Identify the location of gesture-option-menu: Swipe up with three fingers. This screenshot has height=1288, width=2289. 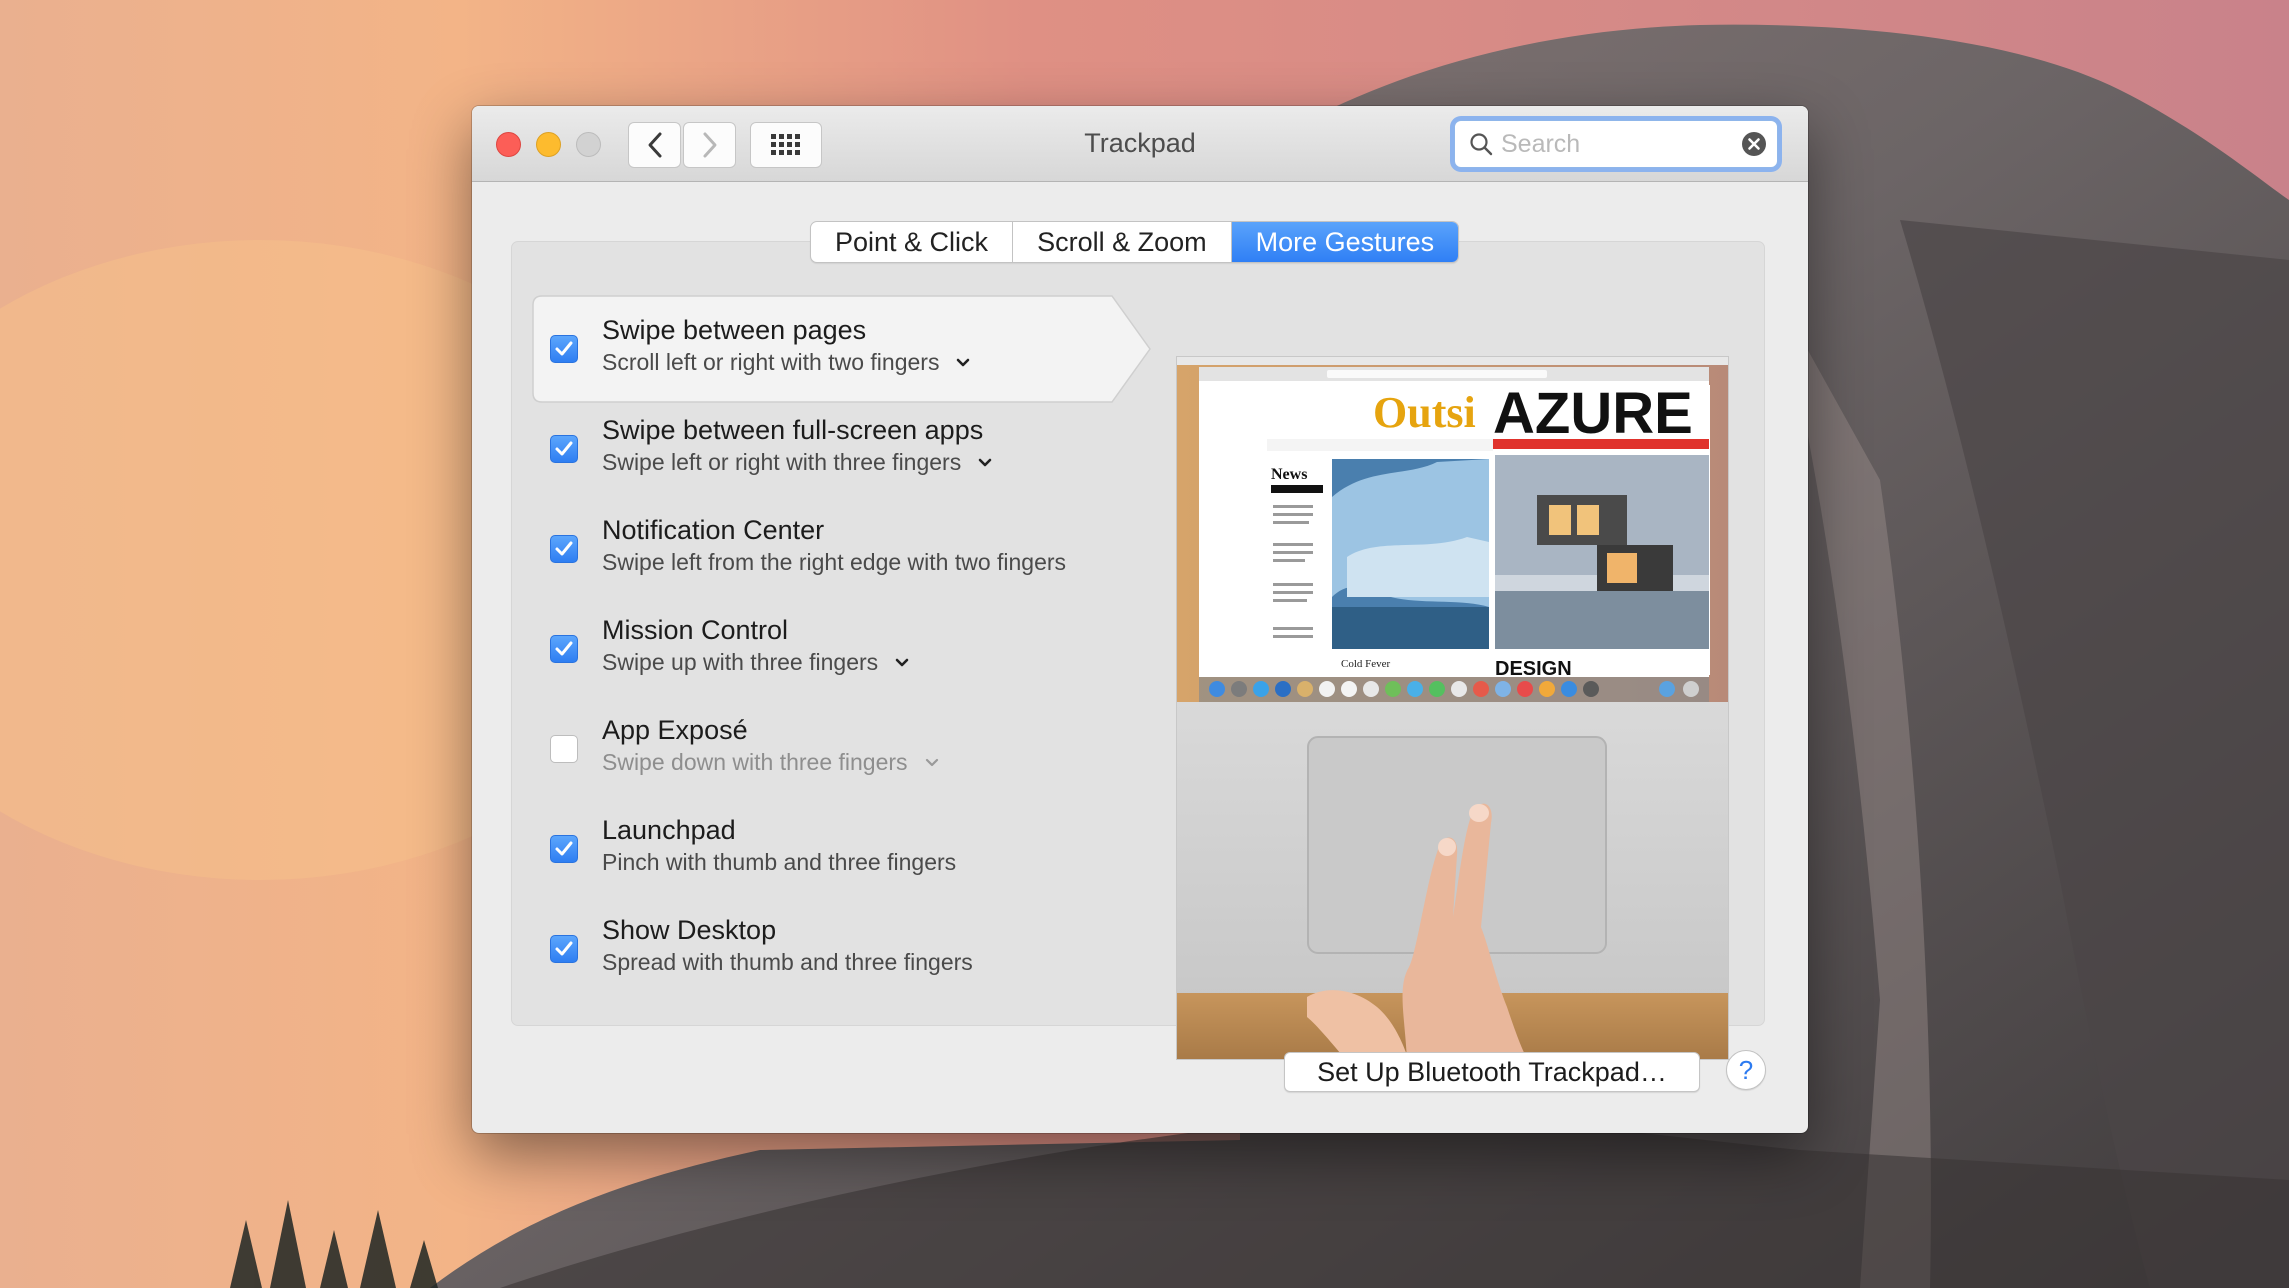
(756, 662).